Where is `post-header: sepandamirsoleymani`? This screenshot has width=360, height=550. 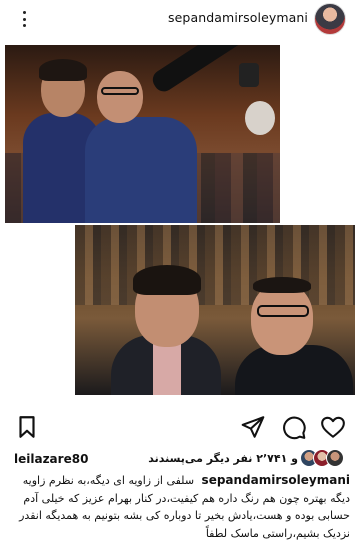
post-header: sepandamirsoleymani is located at coordinates (180, 19).